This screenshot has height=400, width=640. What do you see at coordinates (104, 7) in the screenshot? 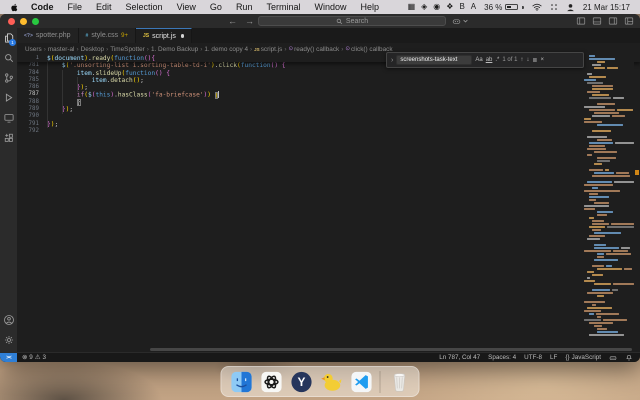
I see `menu-item-edit: Edit` at bounding box center [104, 7].